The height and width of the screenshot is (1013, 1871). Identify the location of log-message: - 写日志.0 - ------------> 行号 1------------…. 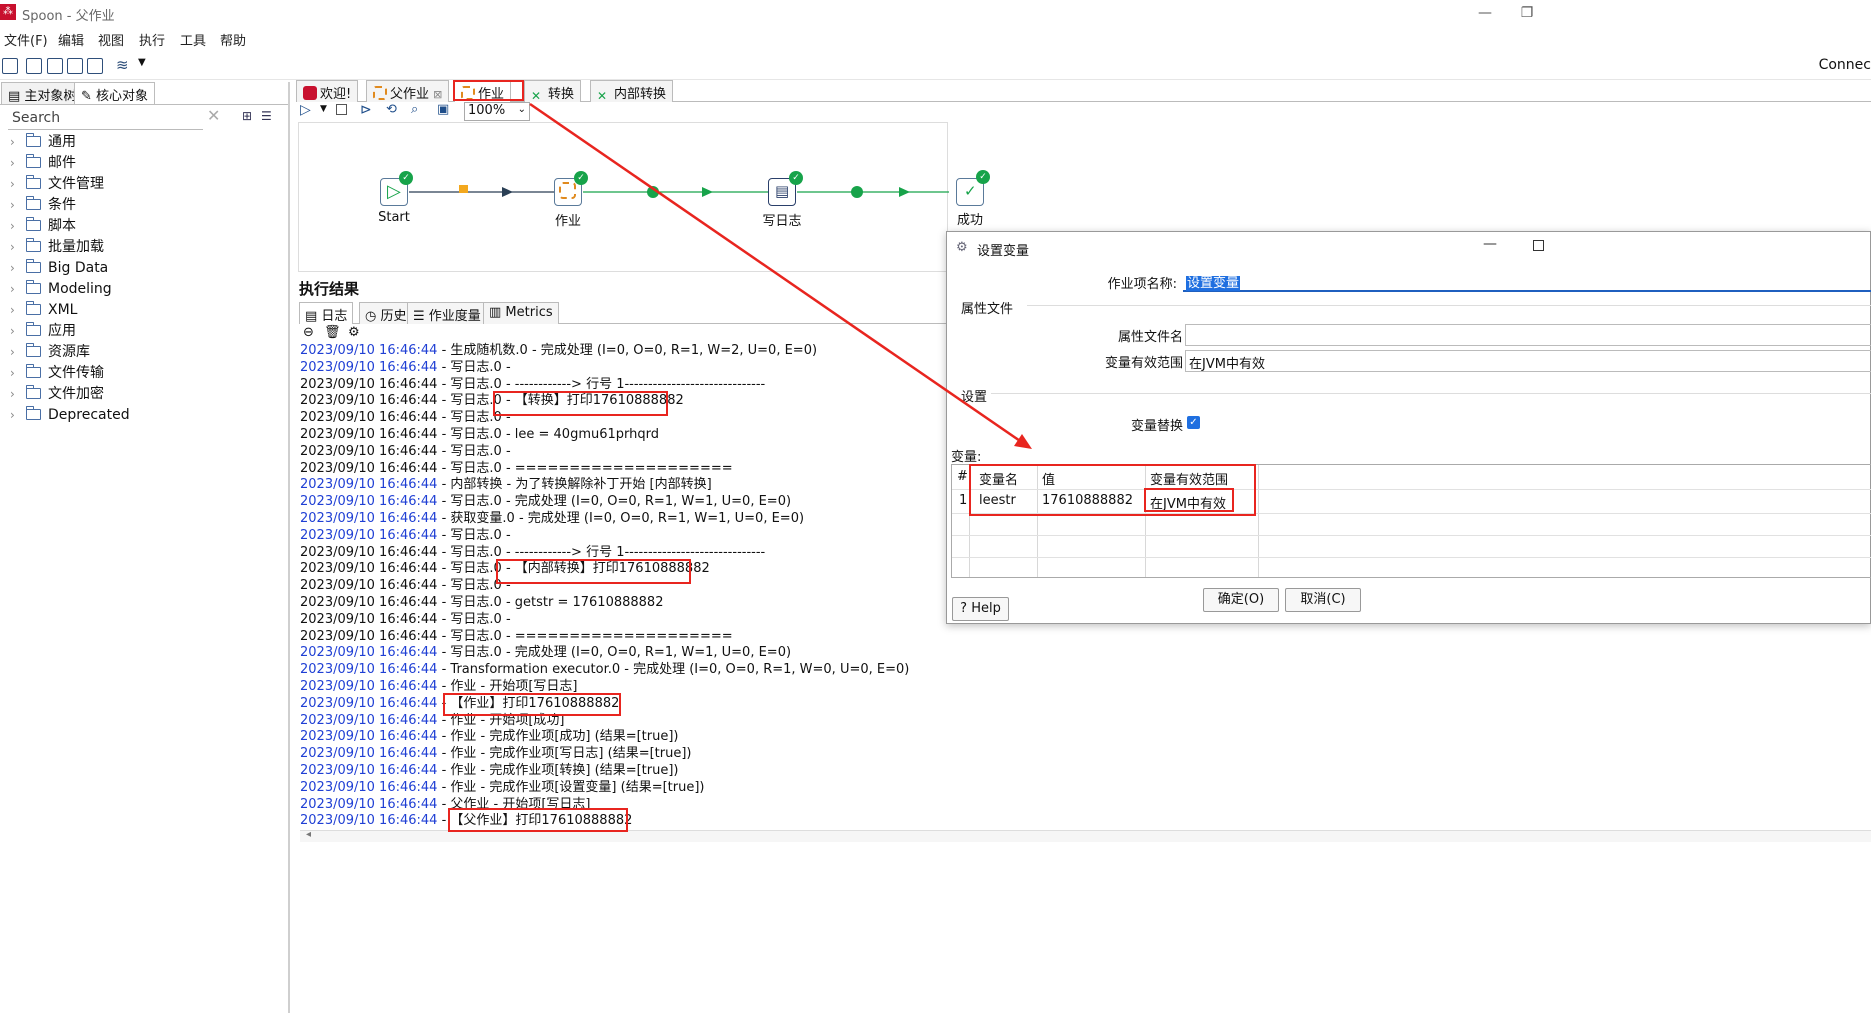
(601, 384).